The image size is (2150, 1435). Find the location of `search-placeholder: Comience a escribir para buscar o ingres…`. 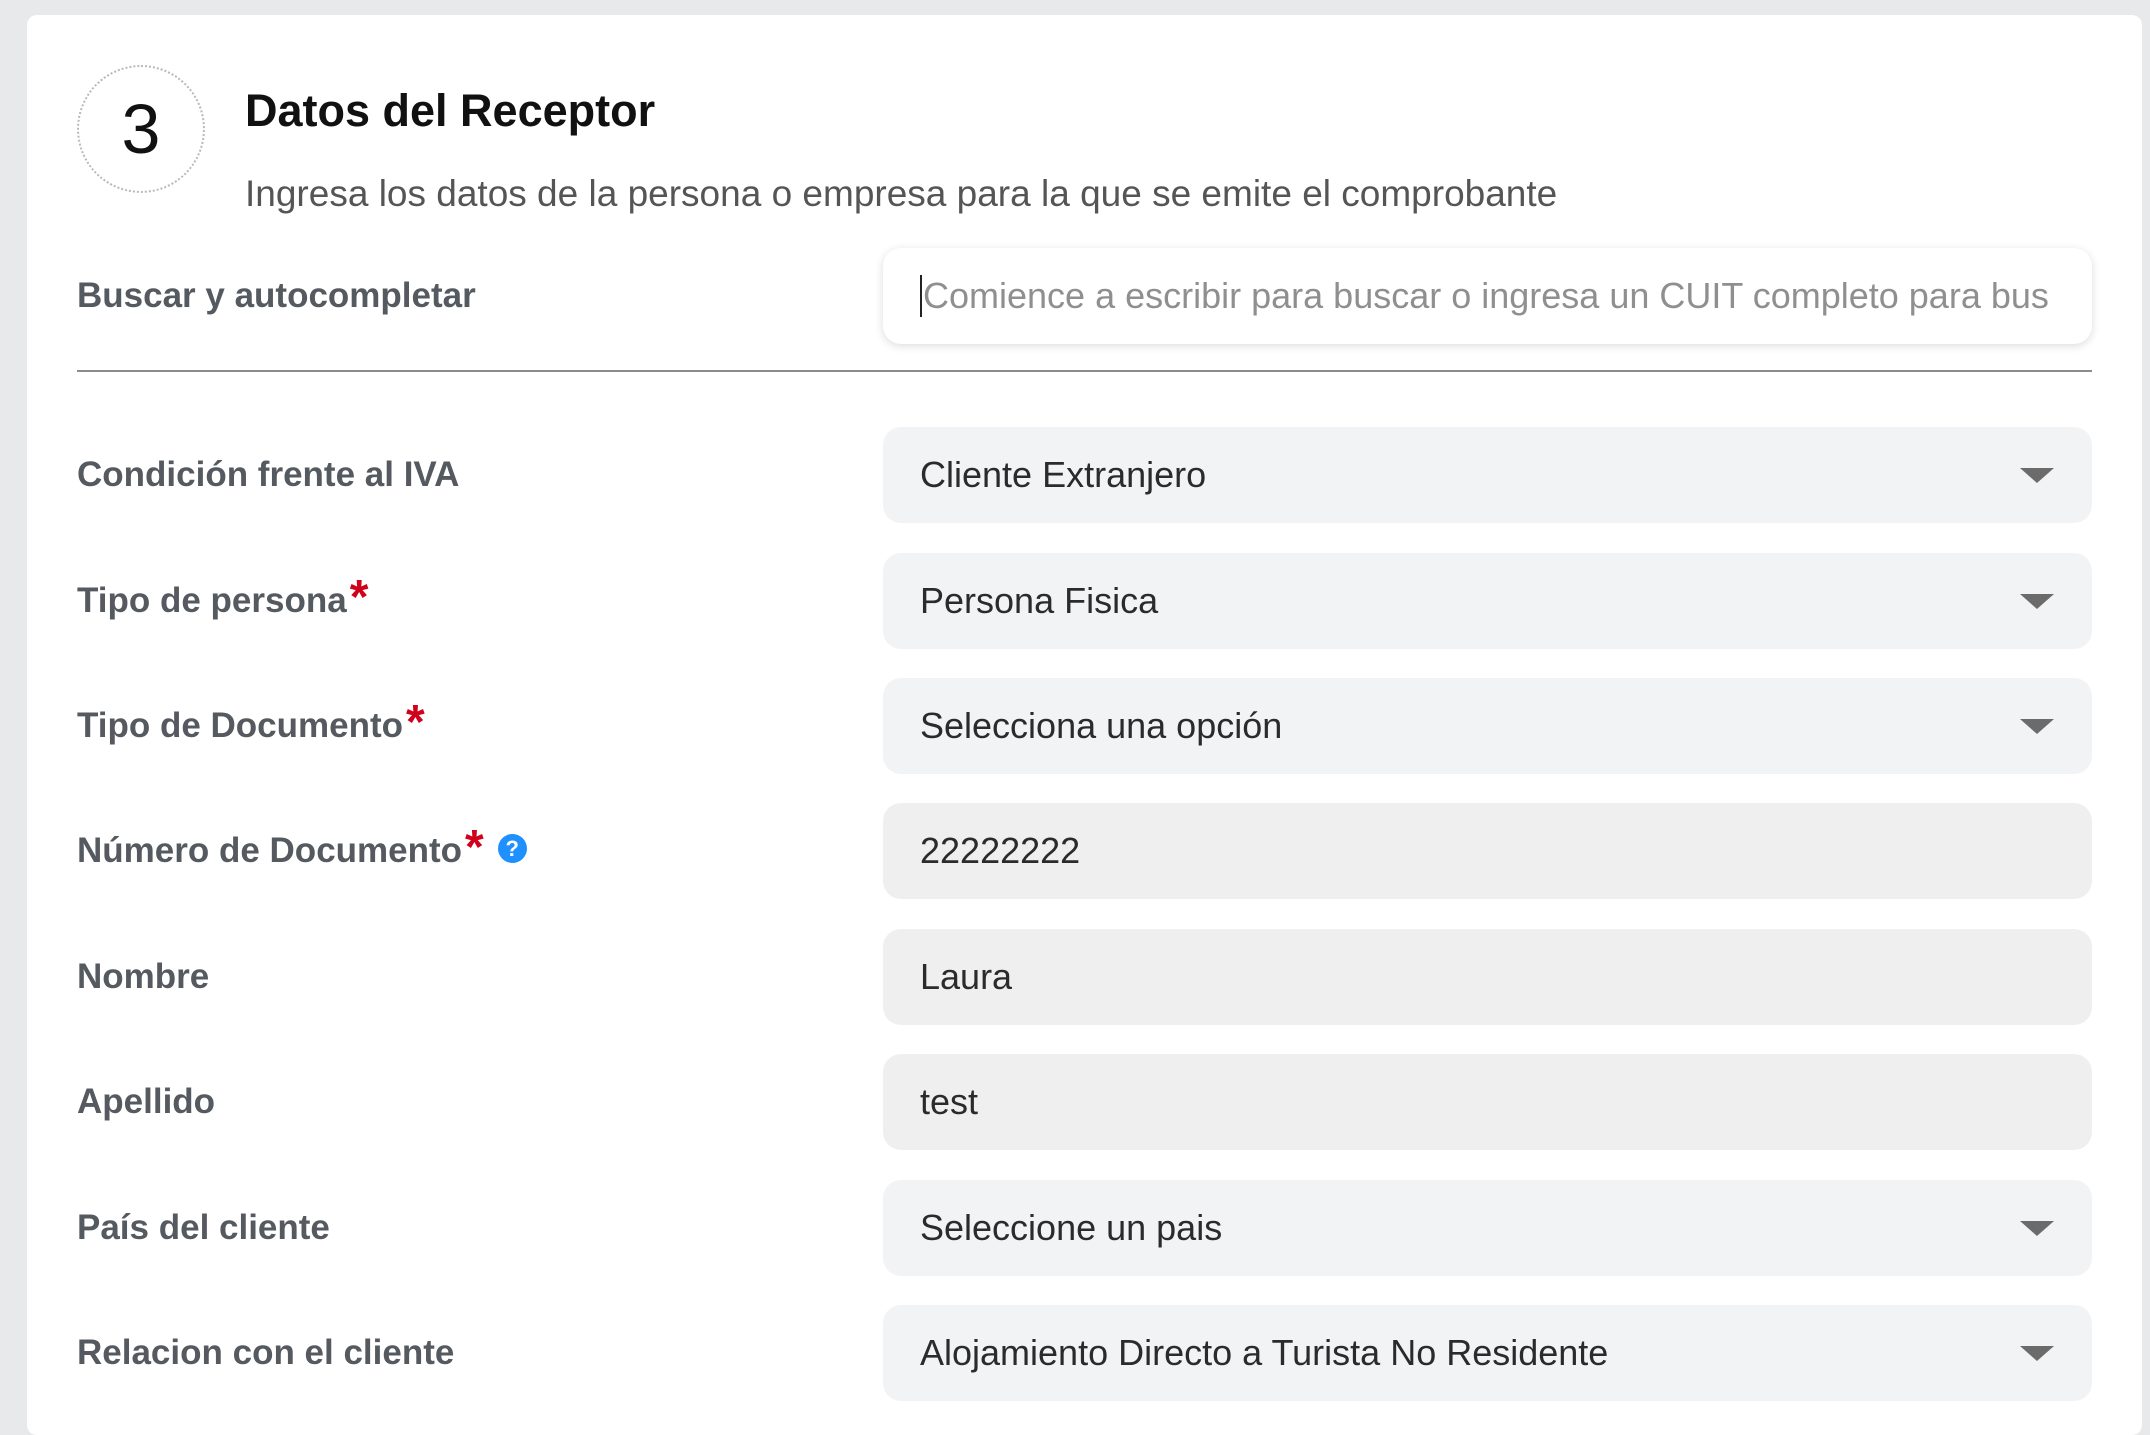

search-placeholder: Comience a escribir para buscar o ingres… is located at coordinates (1486, 295).